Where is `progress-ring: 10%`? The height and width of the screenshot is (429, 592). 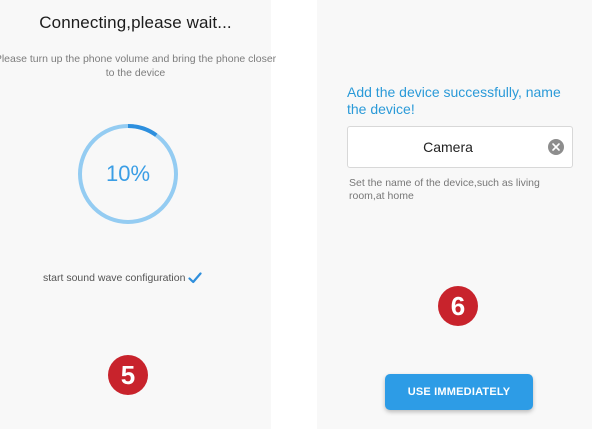 progress-ring: 10% is located at coordinates (128, 174).